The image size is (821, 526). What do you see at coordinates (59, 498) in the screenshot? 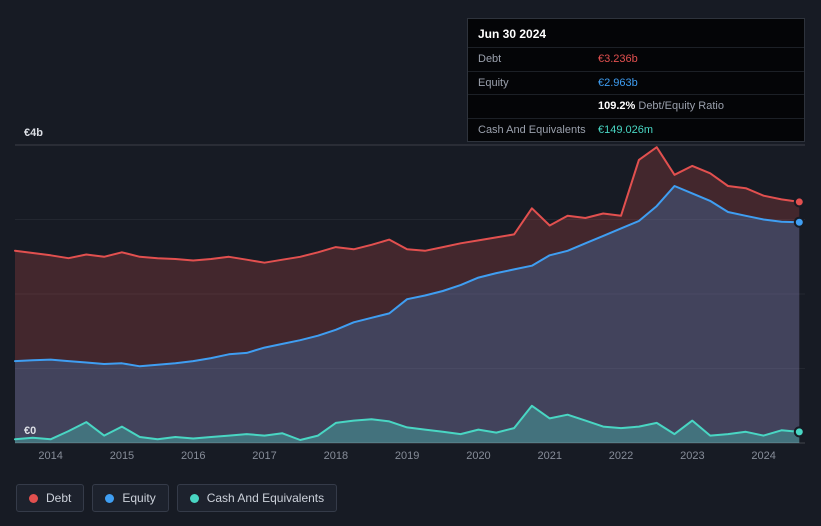
I see `legend-debt-label: Debt` at bounding box center [59, 498].